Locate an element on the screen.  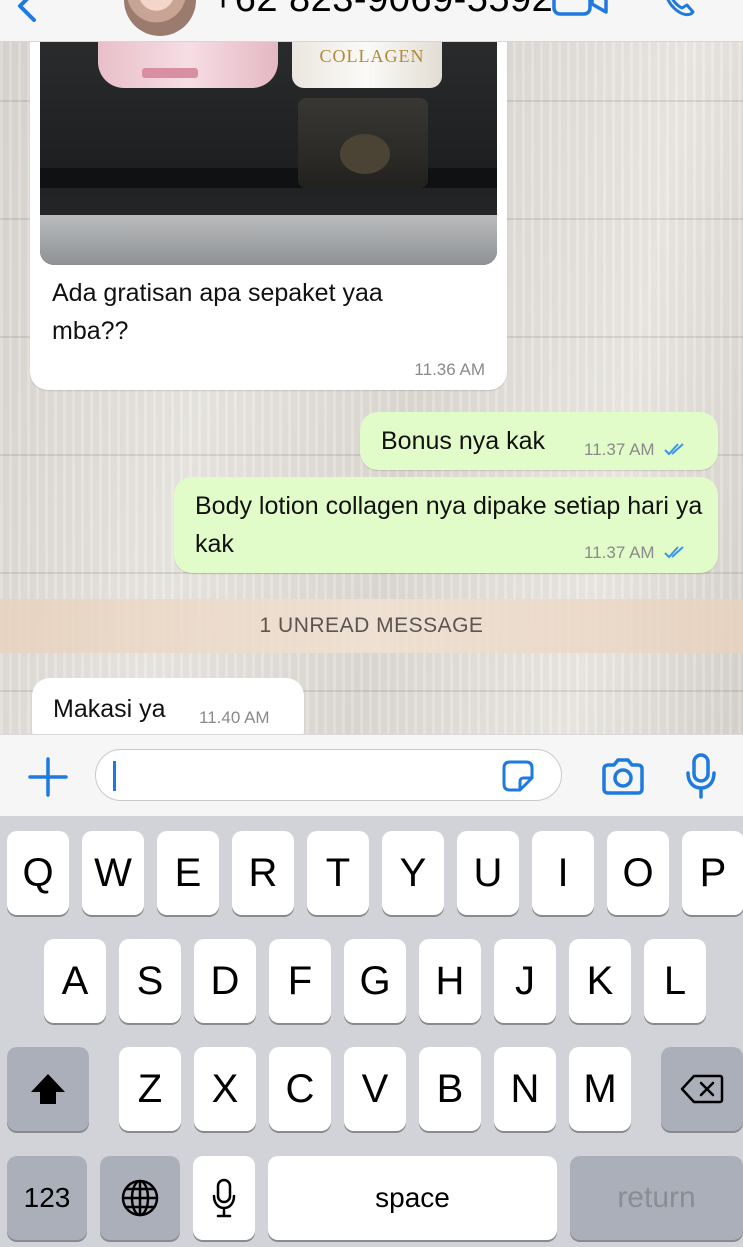
space-key: space is located at coordinates (412, 1198).